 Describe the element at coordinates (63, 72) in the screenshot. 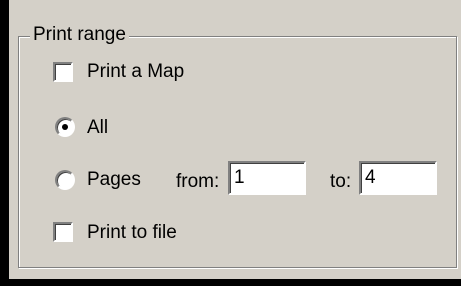

I see `print-map-checkbox` at that location.